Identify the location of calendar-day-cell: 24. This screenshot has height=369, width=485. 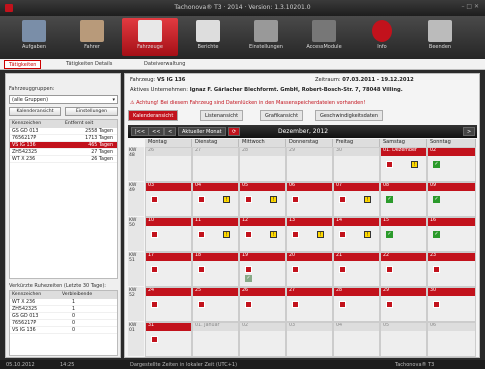
(168, 304).